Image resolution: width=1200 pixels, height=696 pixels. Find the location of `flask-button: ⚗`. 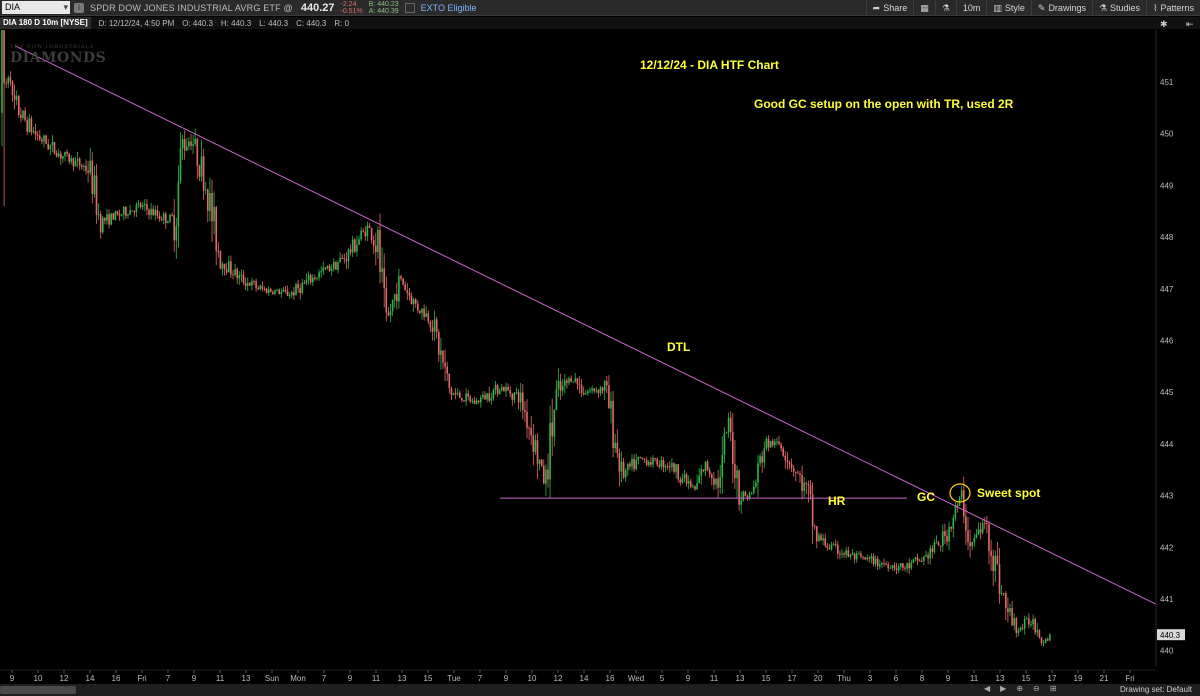

flask-button: ⚗ is located at coordinates (945, 8).